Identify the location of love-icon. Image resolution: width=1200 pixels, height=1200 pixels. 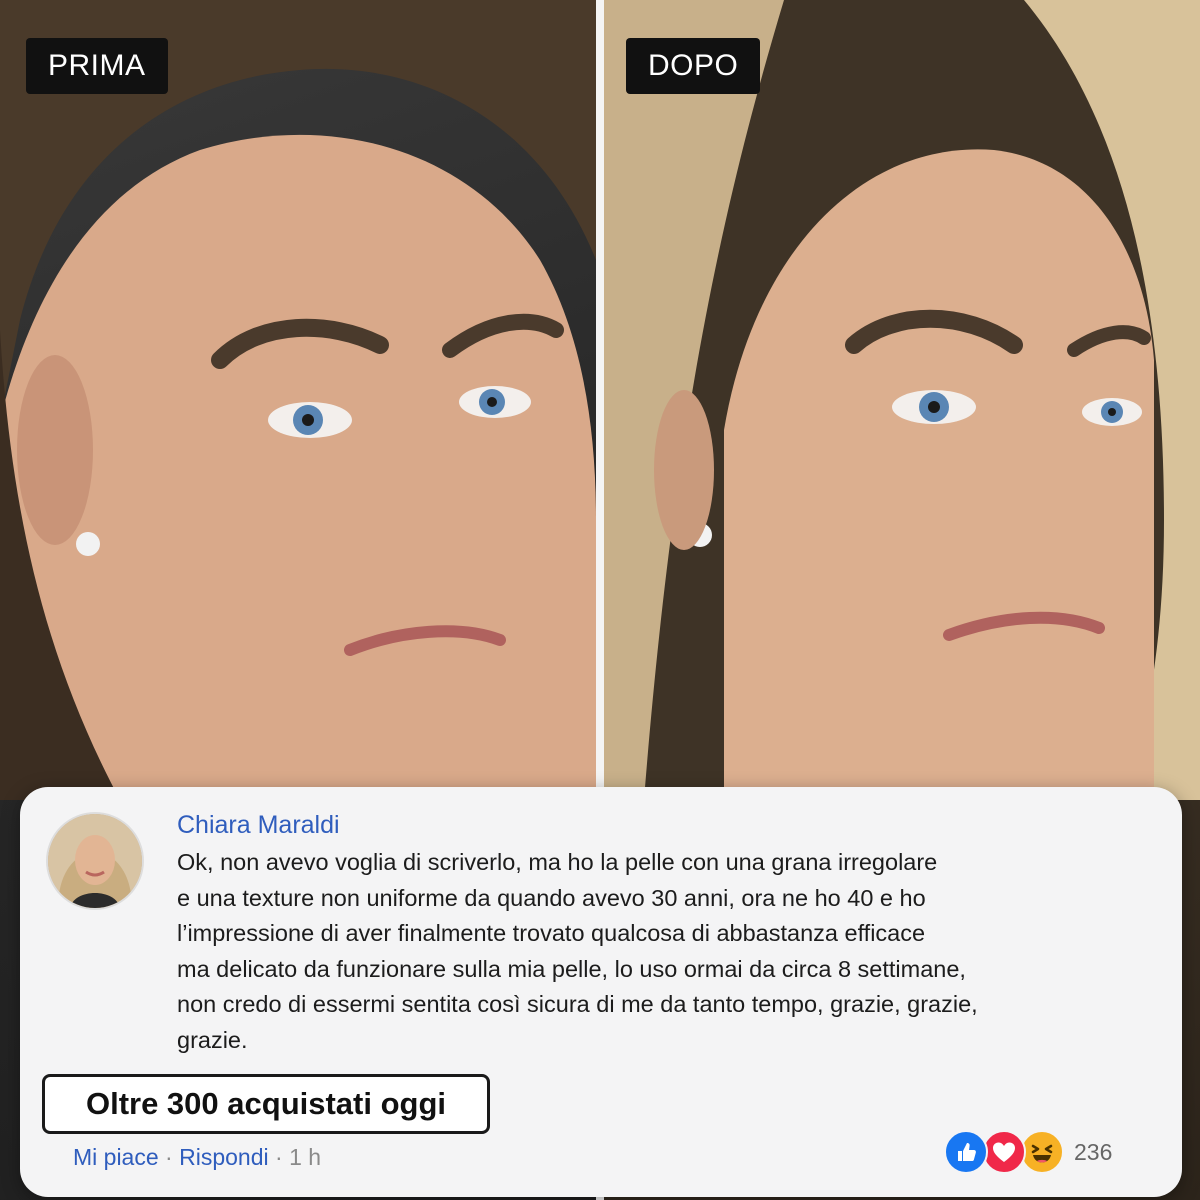
(1004, 1152).